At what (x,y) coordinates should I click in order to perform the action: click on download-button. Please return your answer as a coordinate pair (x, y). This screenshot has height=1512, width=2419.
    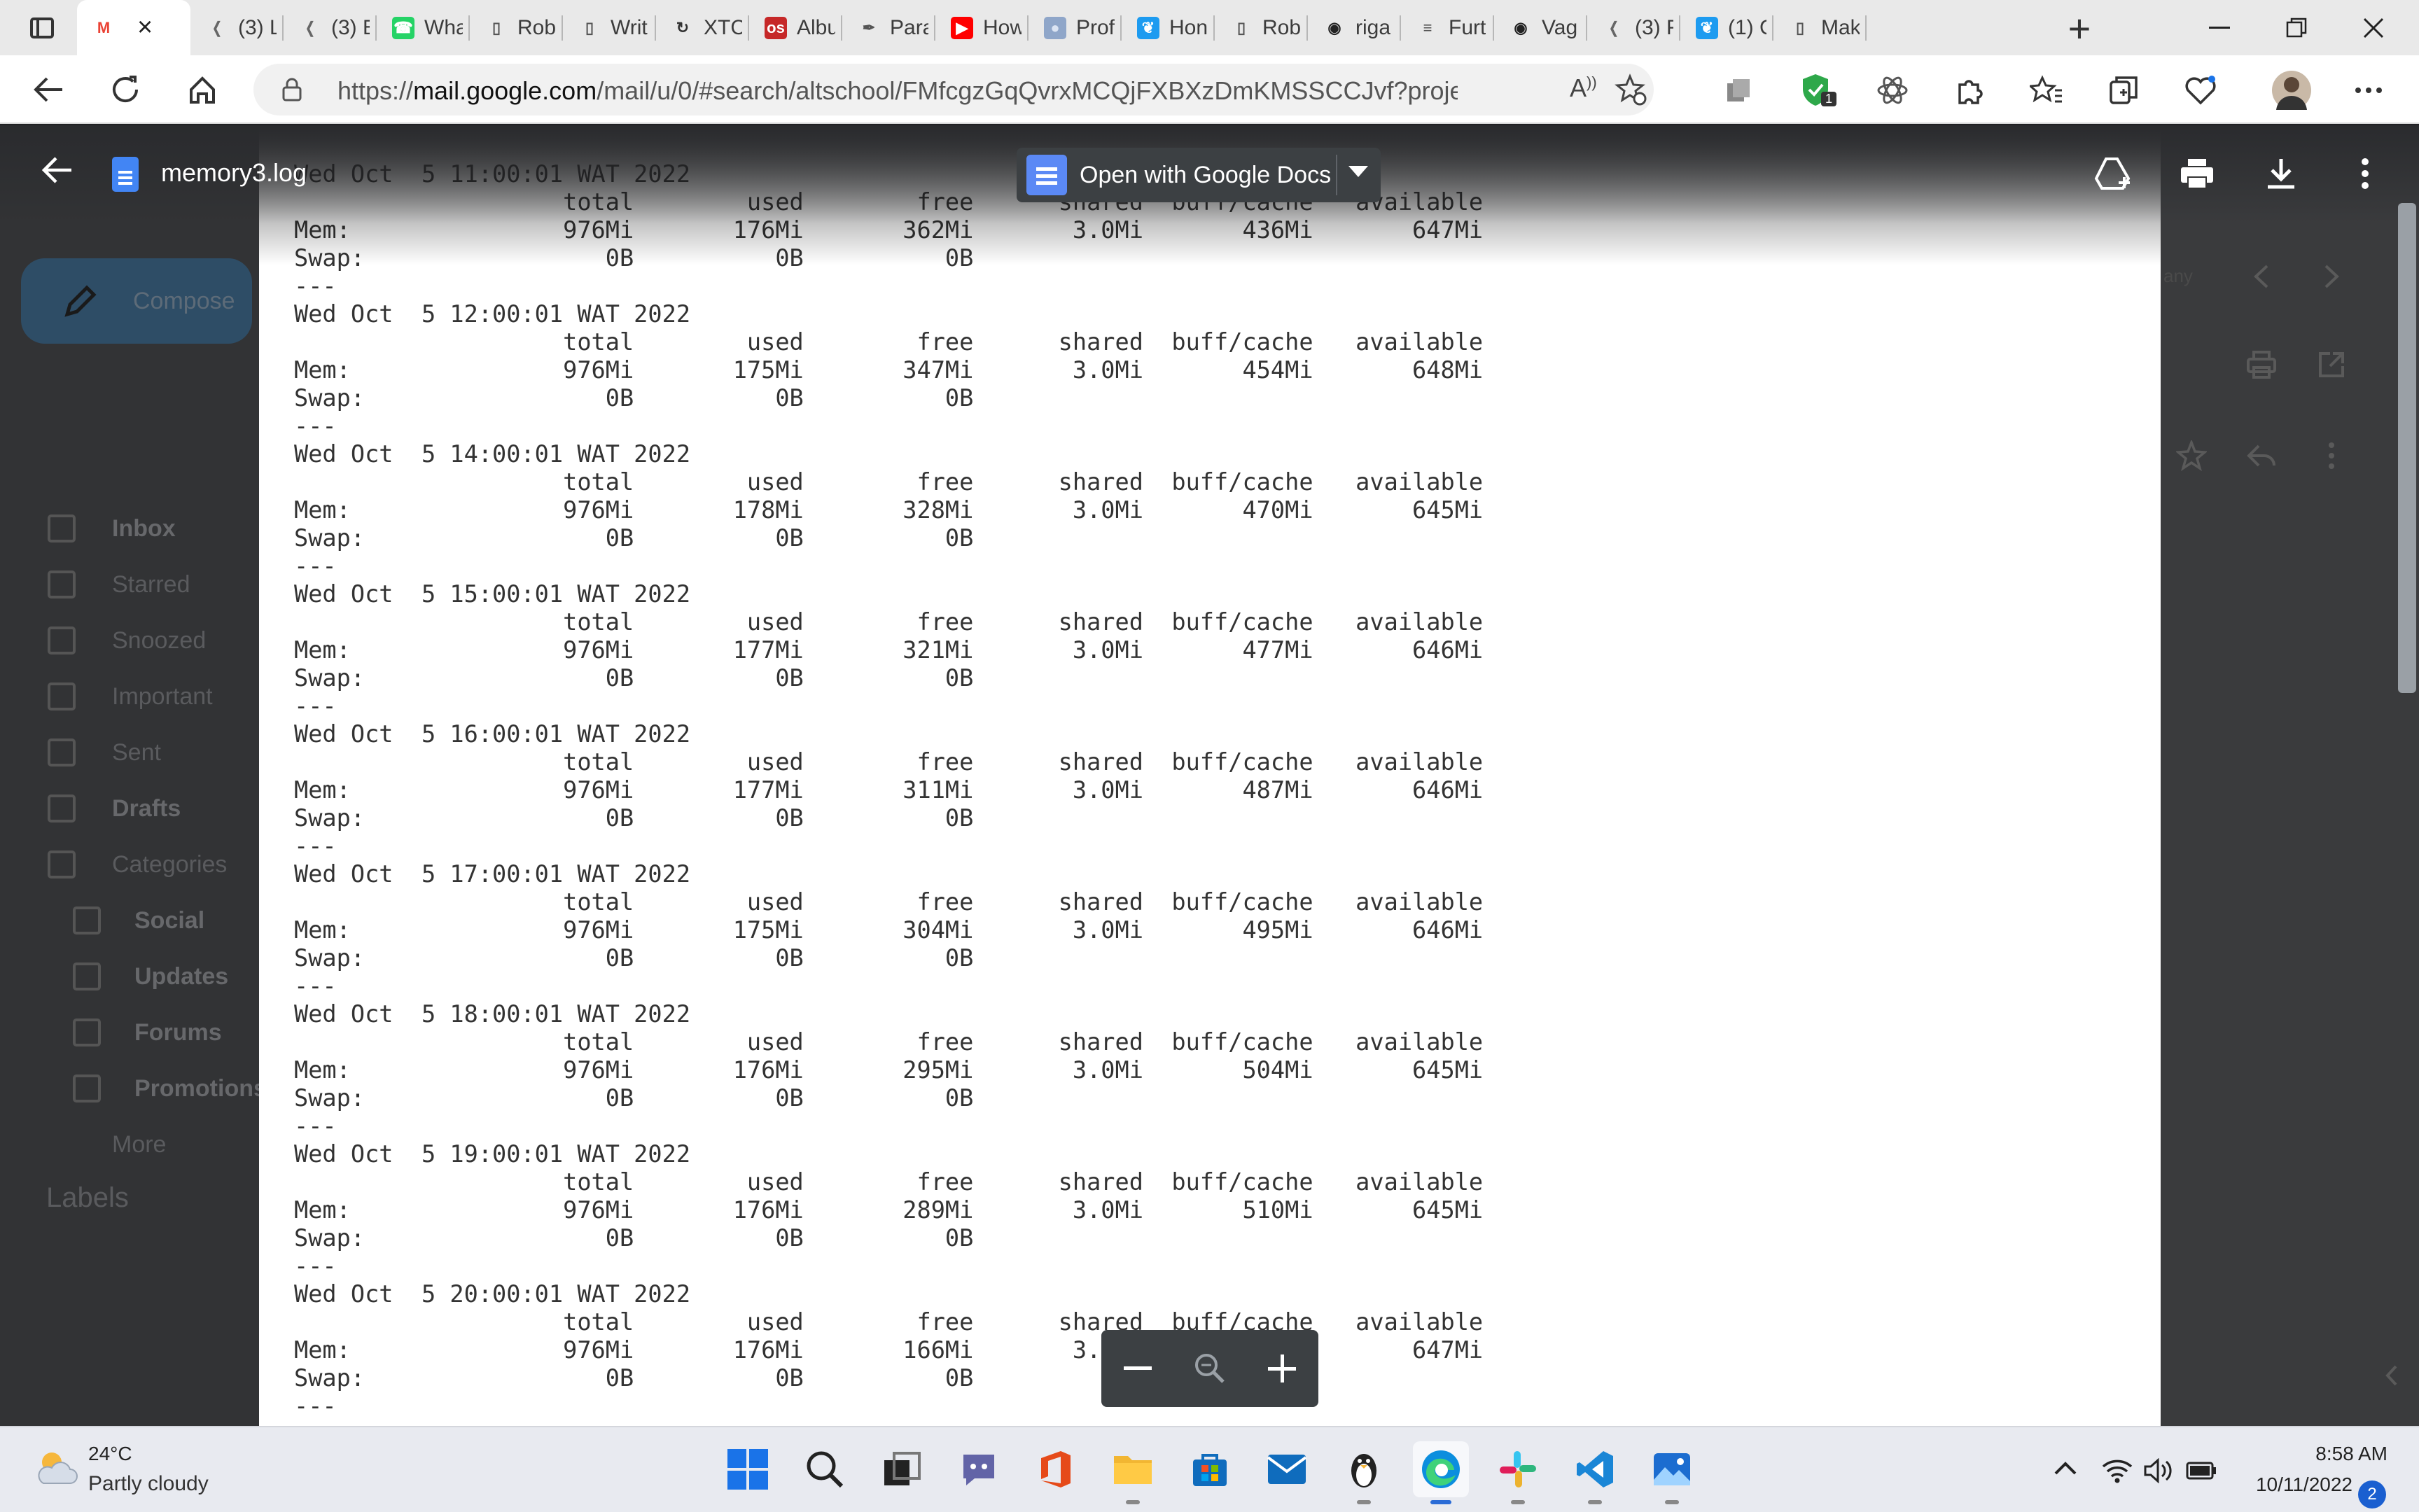
    Looking at the image, I should click on (2281, 173).